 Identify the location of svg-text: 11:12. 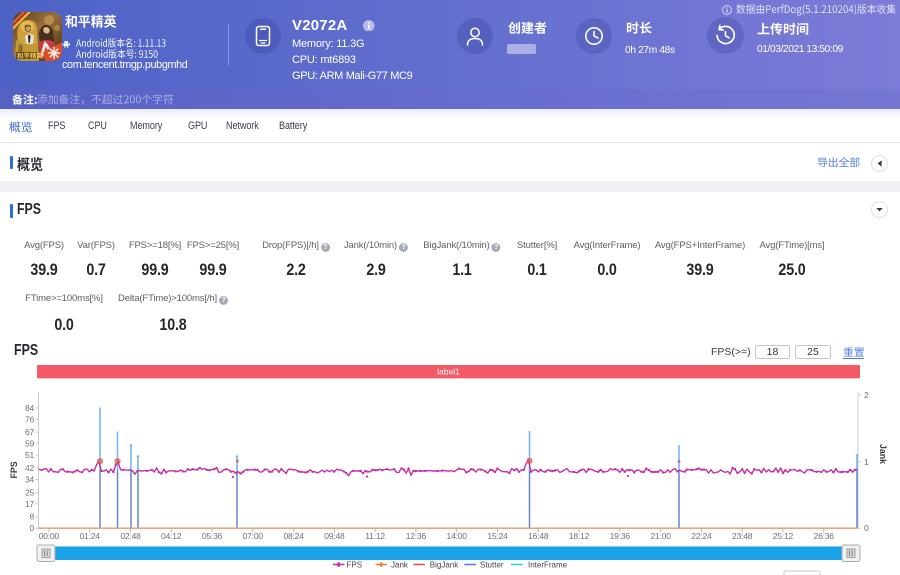
(375, 536).